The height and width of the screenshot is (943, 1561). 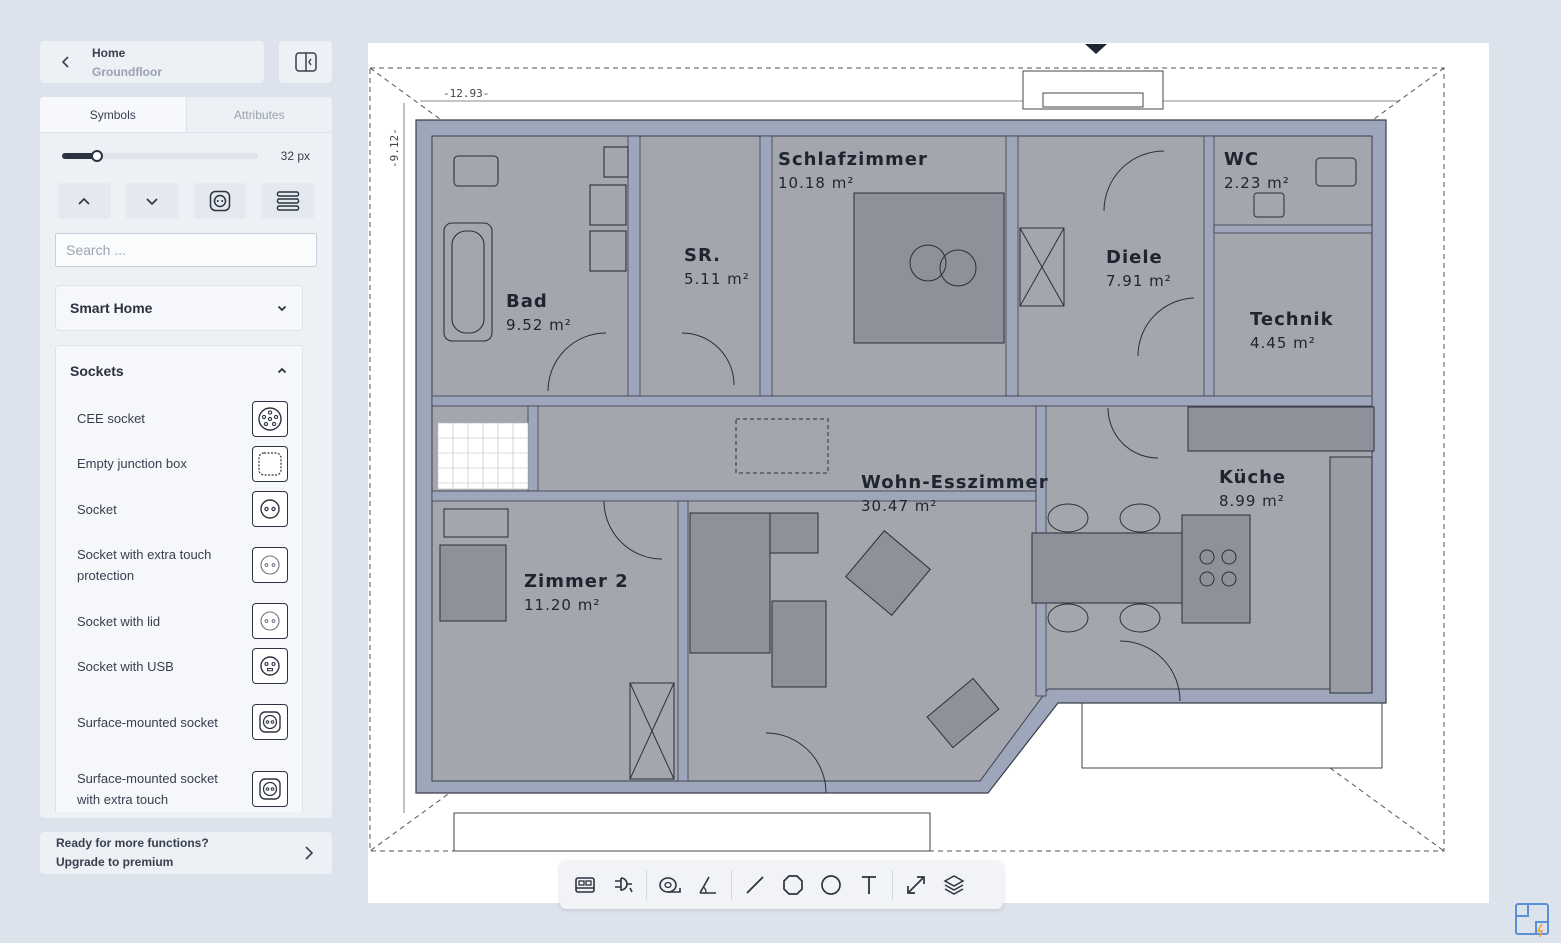 What do you see at coordinates (670, 885) in the screenshot?
I see `measure-tool-button` at bounding box center [670, 885].